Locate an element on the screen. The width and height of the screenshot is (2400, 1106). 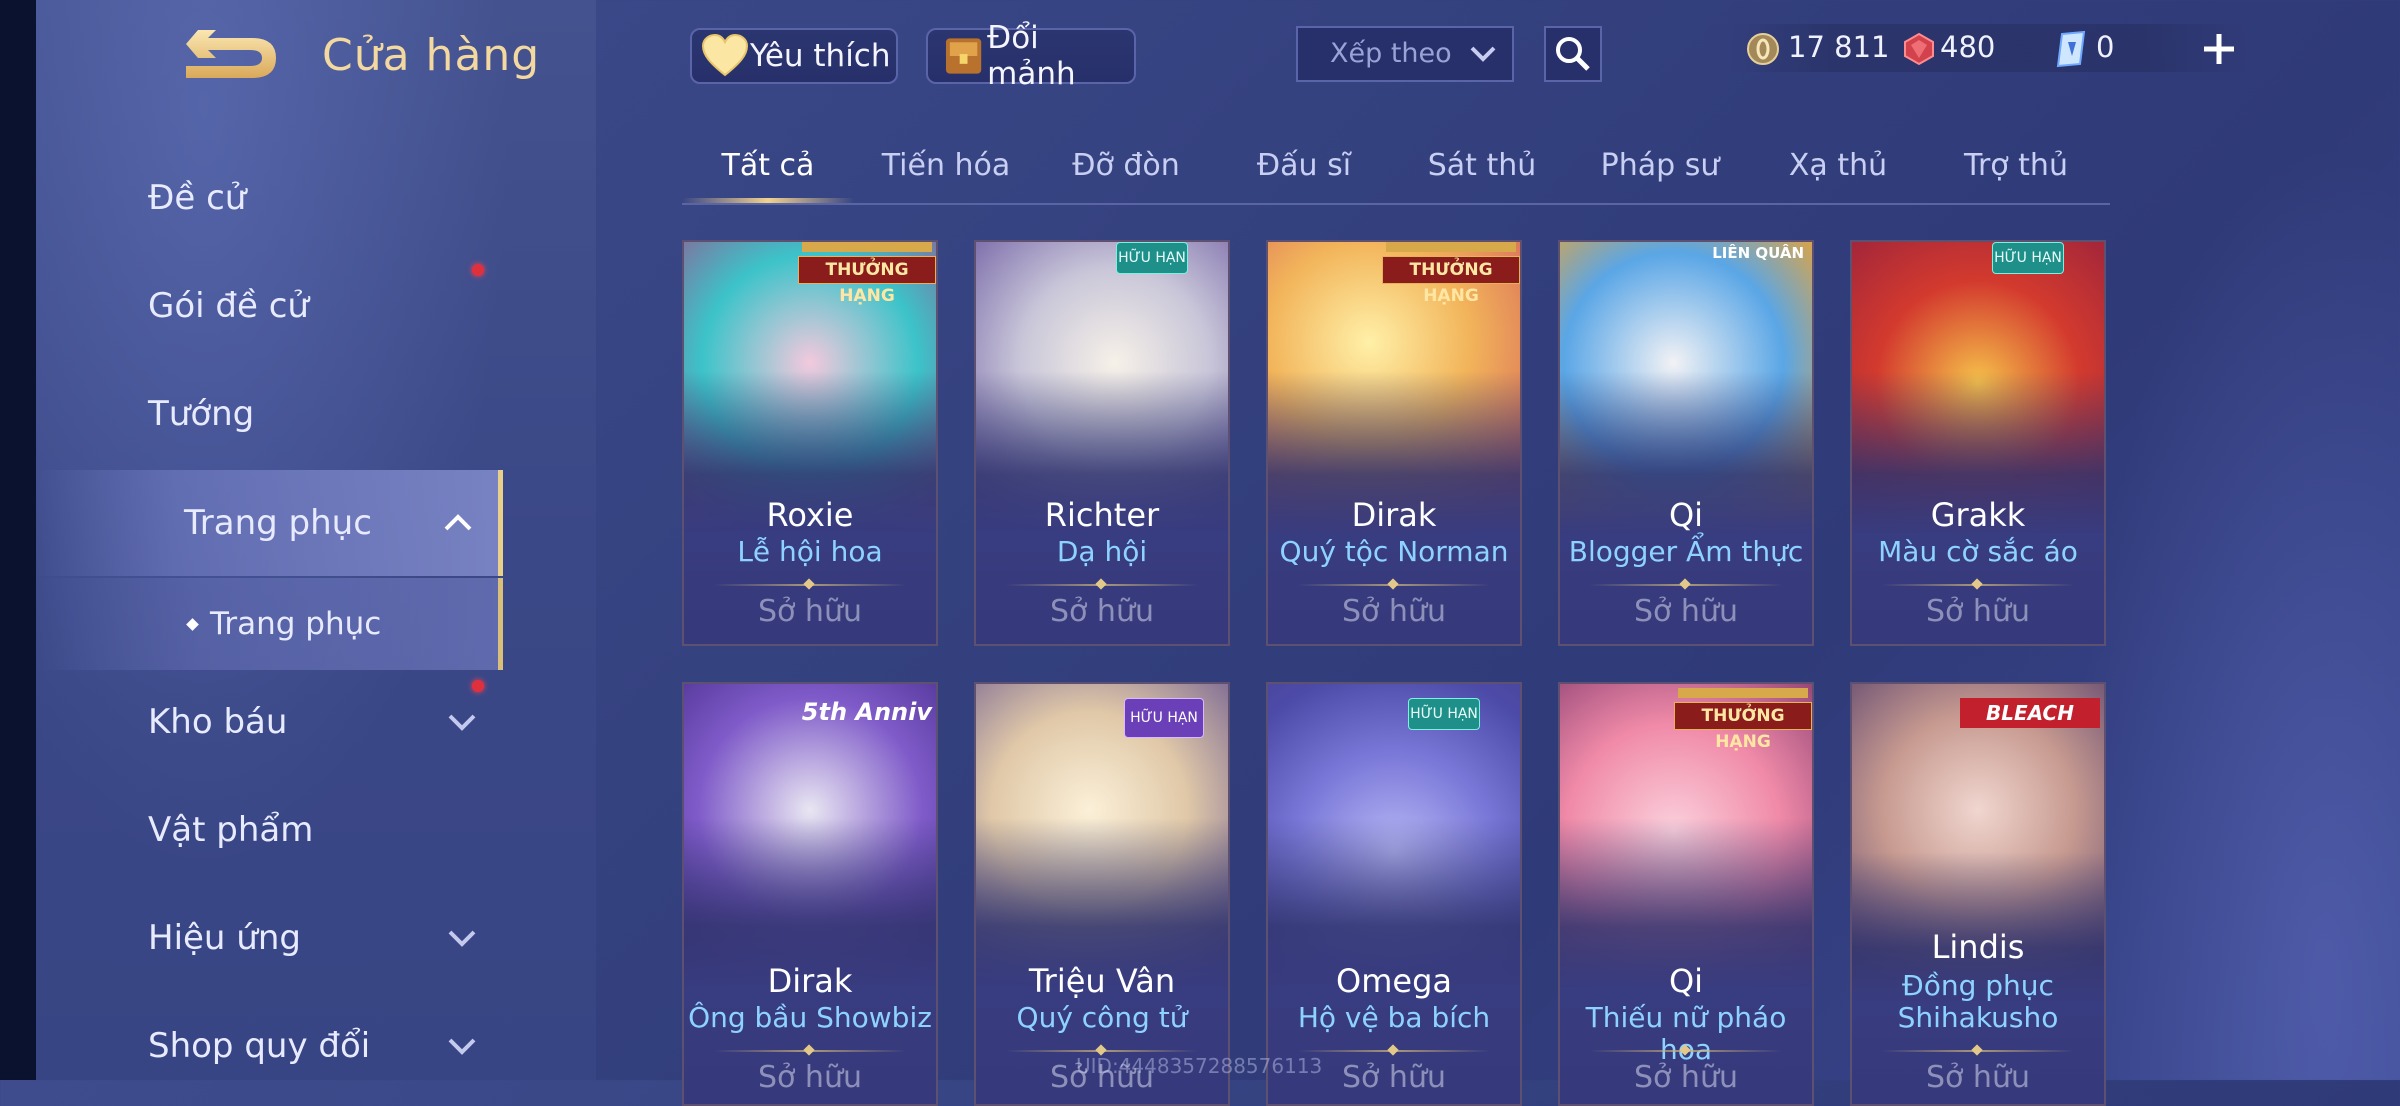
ruby-icon is located at coordinates (1919, 49).